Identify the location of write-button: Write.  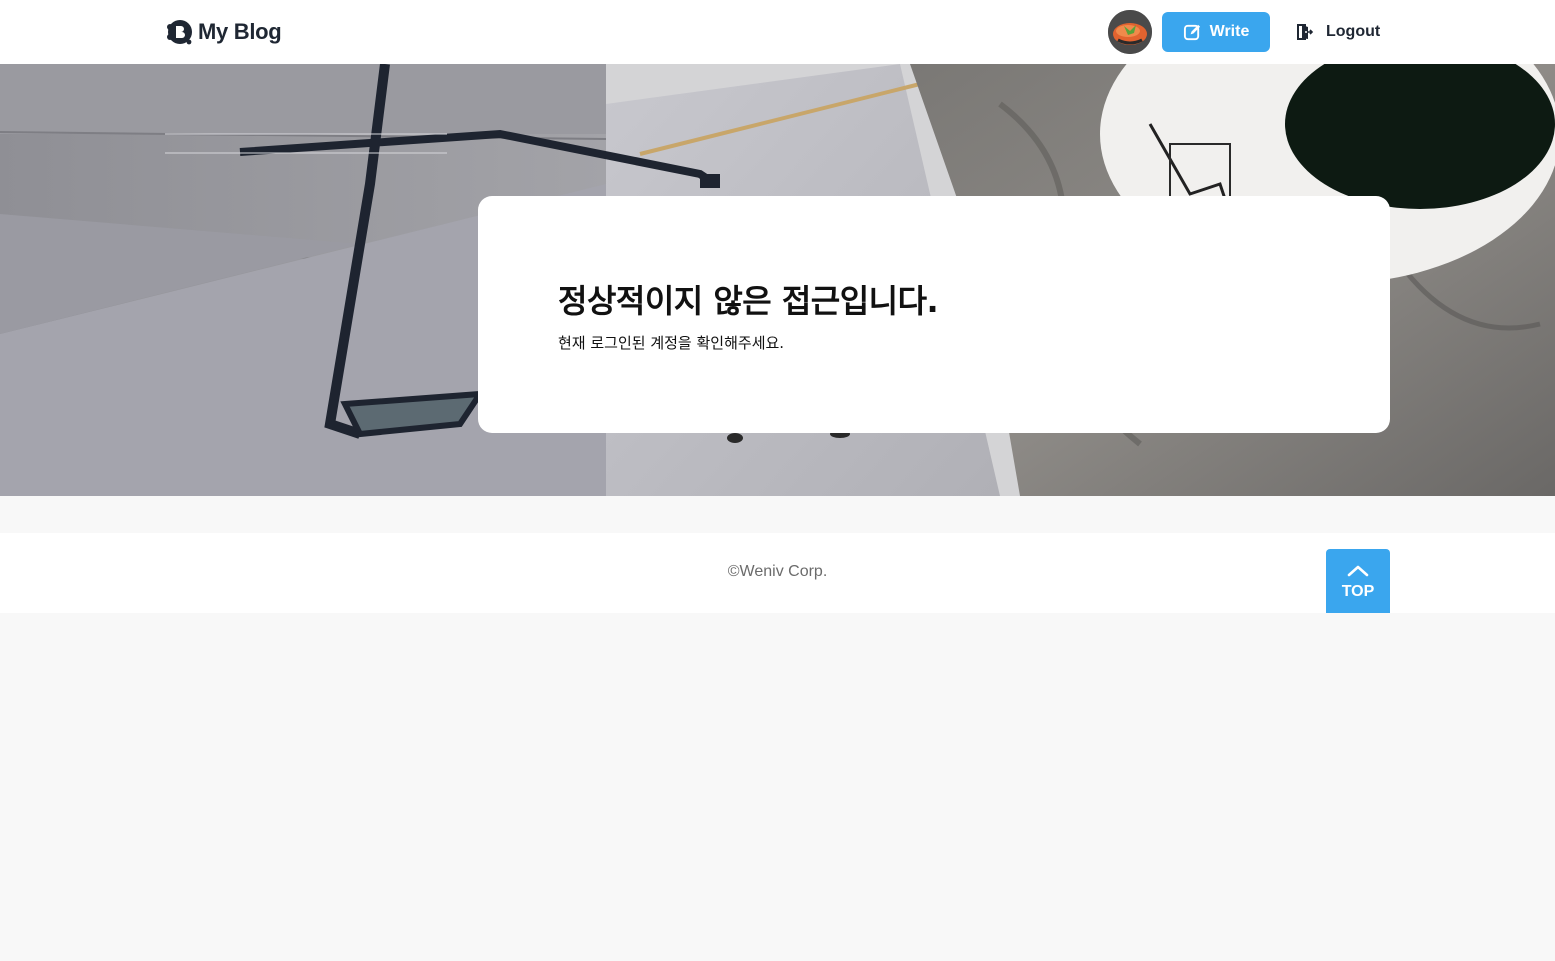
(1216, 32).